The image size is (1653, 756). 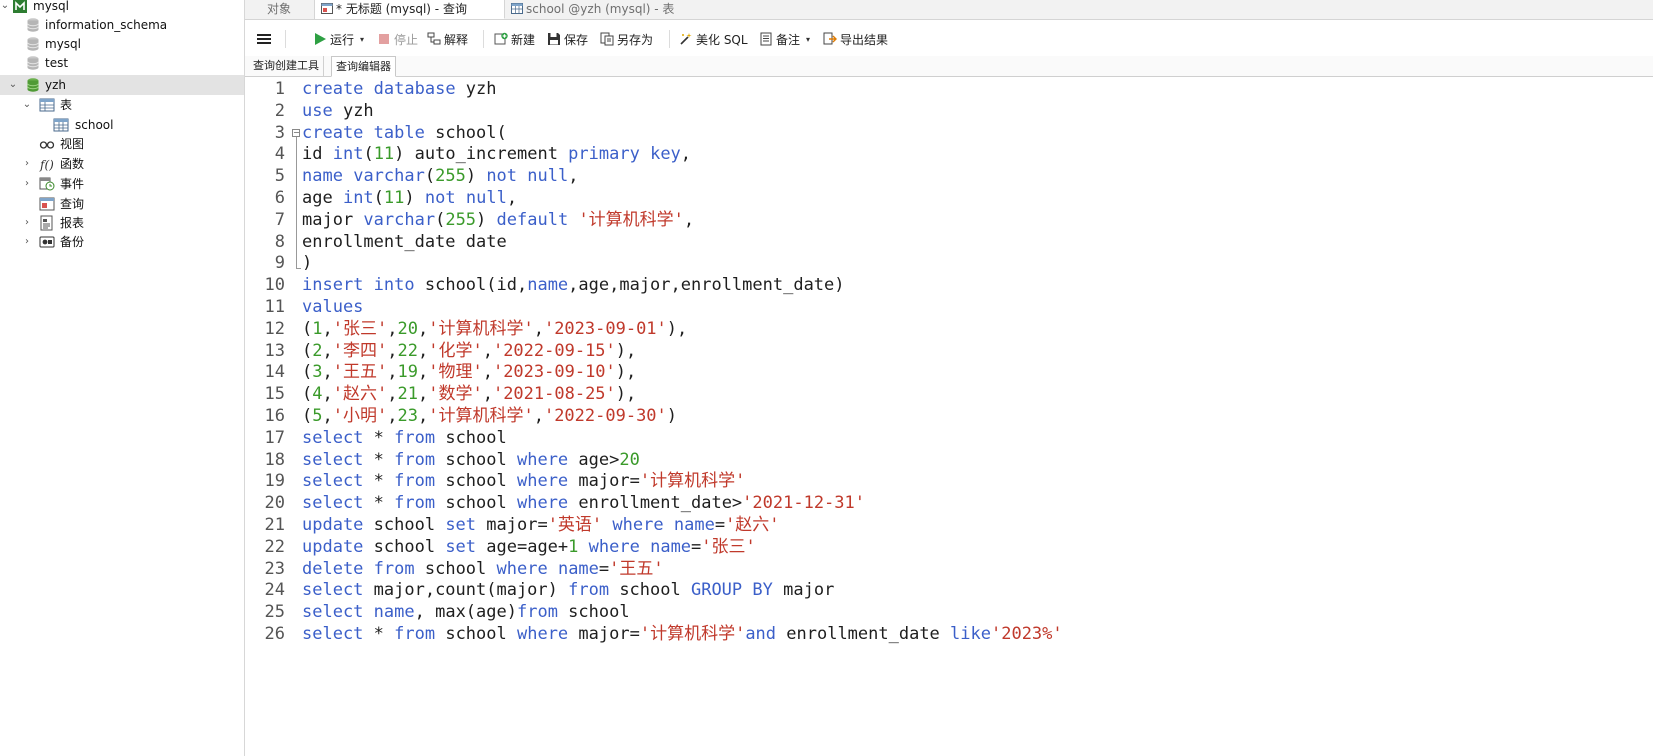 I want to click on sql-number: 23, so click(x=407, y=416).